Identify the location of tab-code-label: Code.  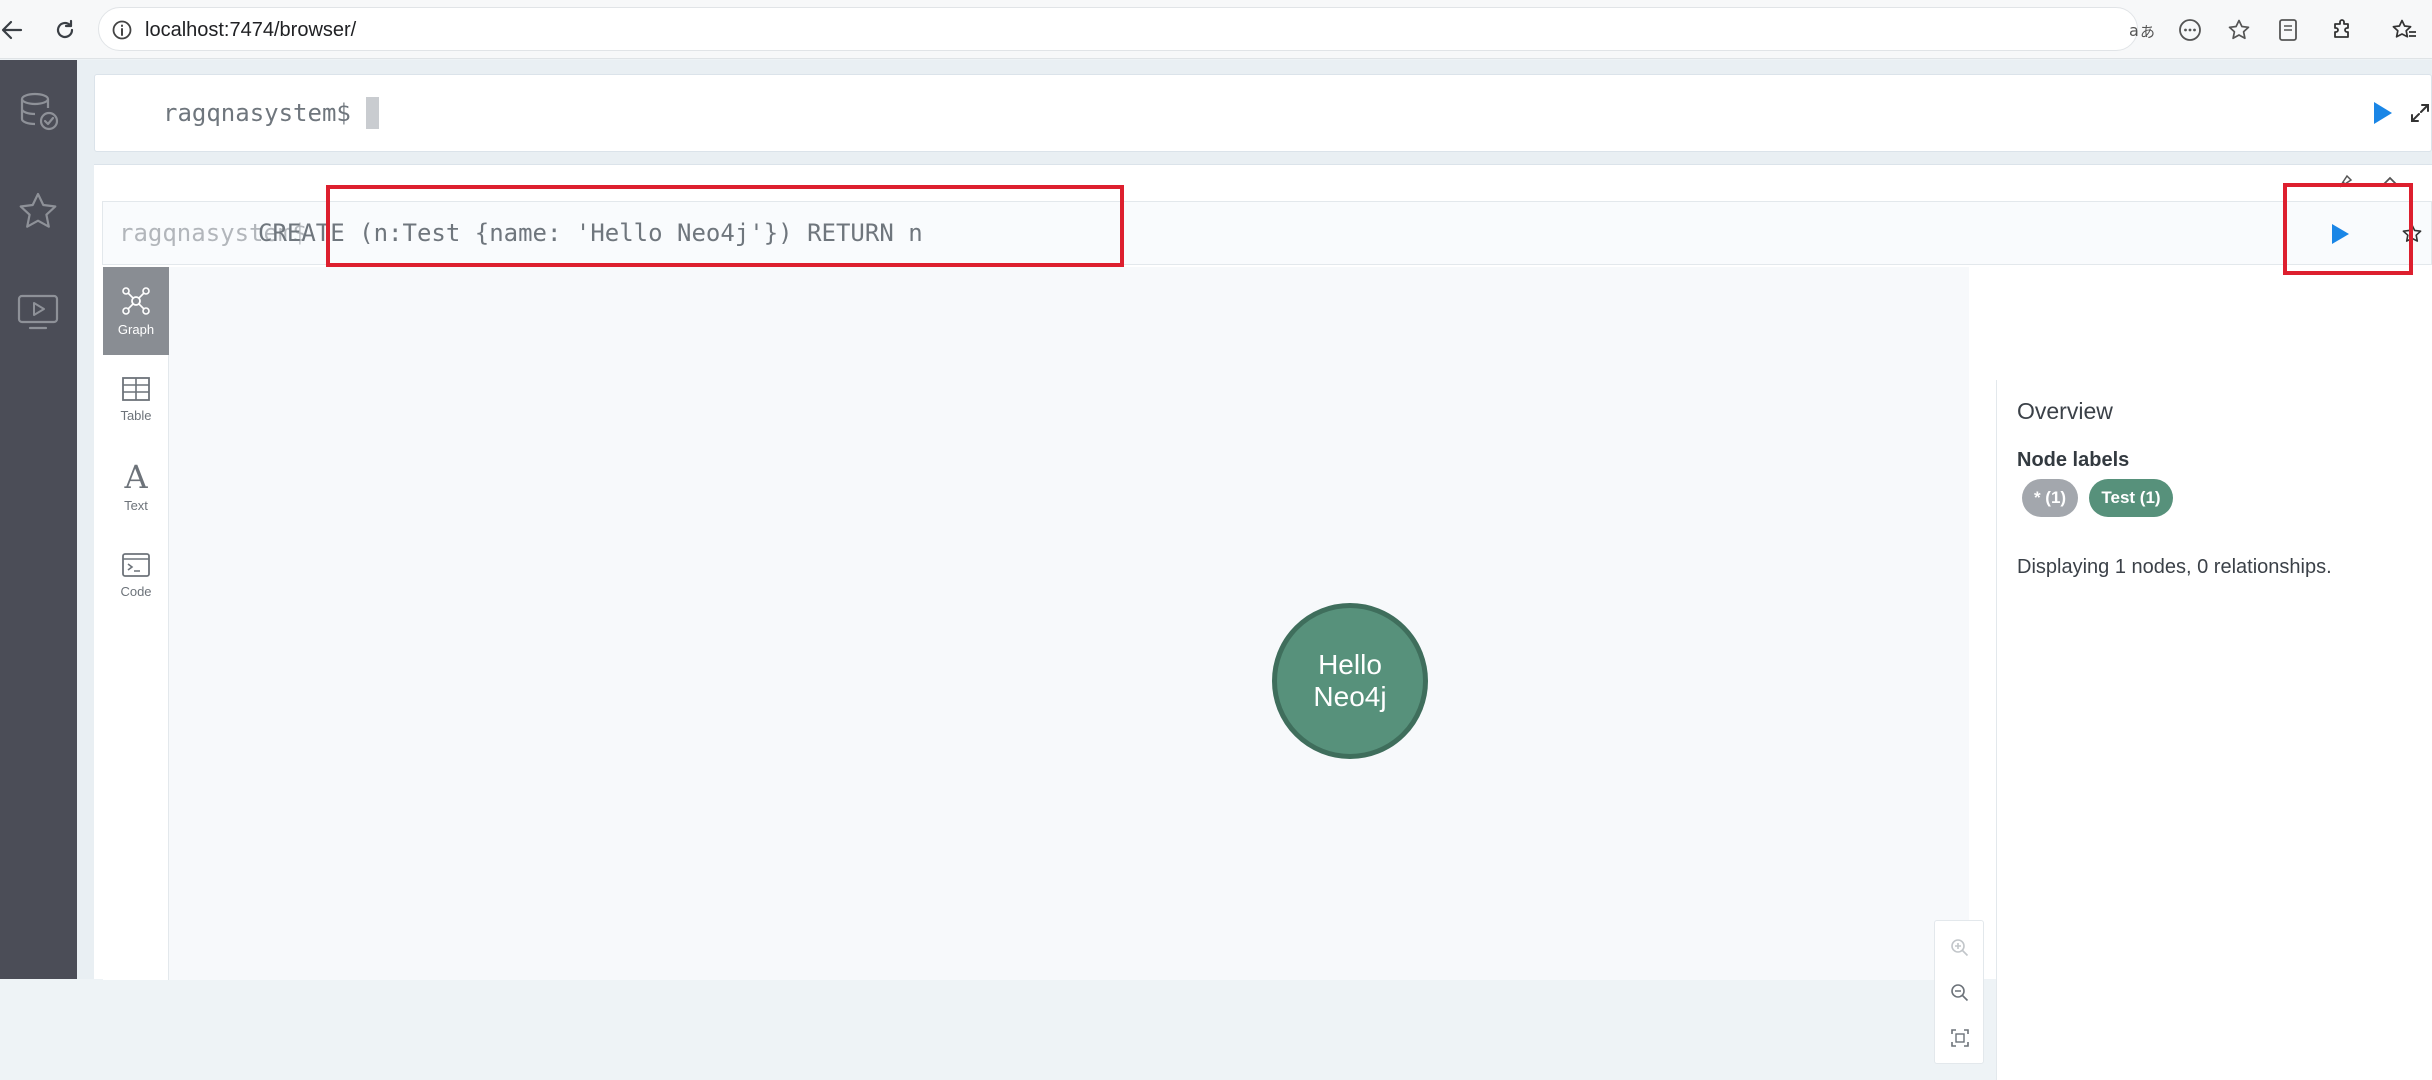
(136, 591).